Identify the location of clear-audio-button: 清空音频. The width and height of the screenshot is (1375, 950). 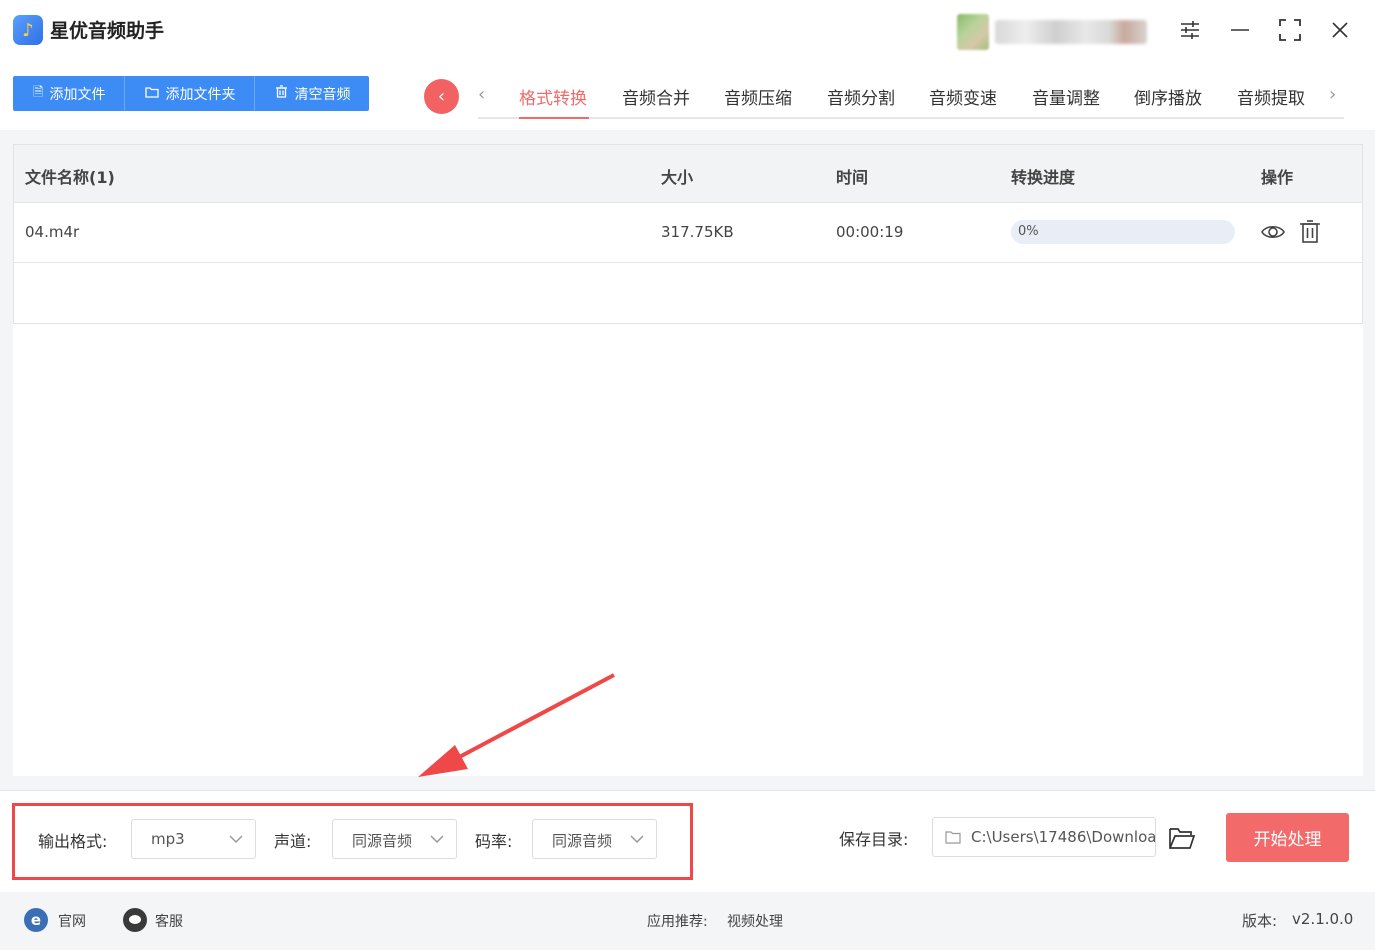
(312, 93).